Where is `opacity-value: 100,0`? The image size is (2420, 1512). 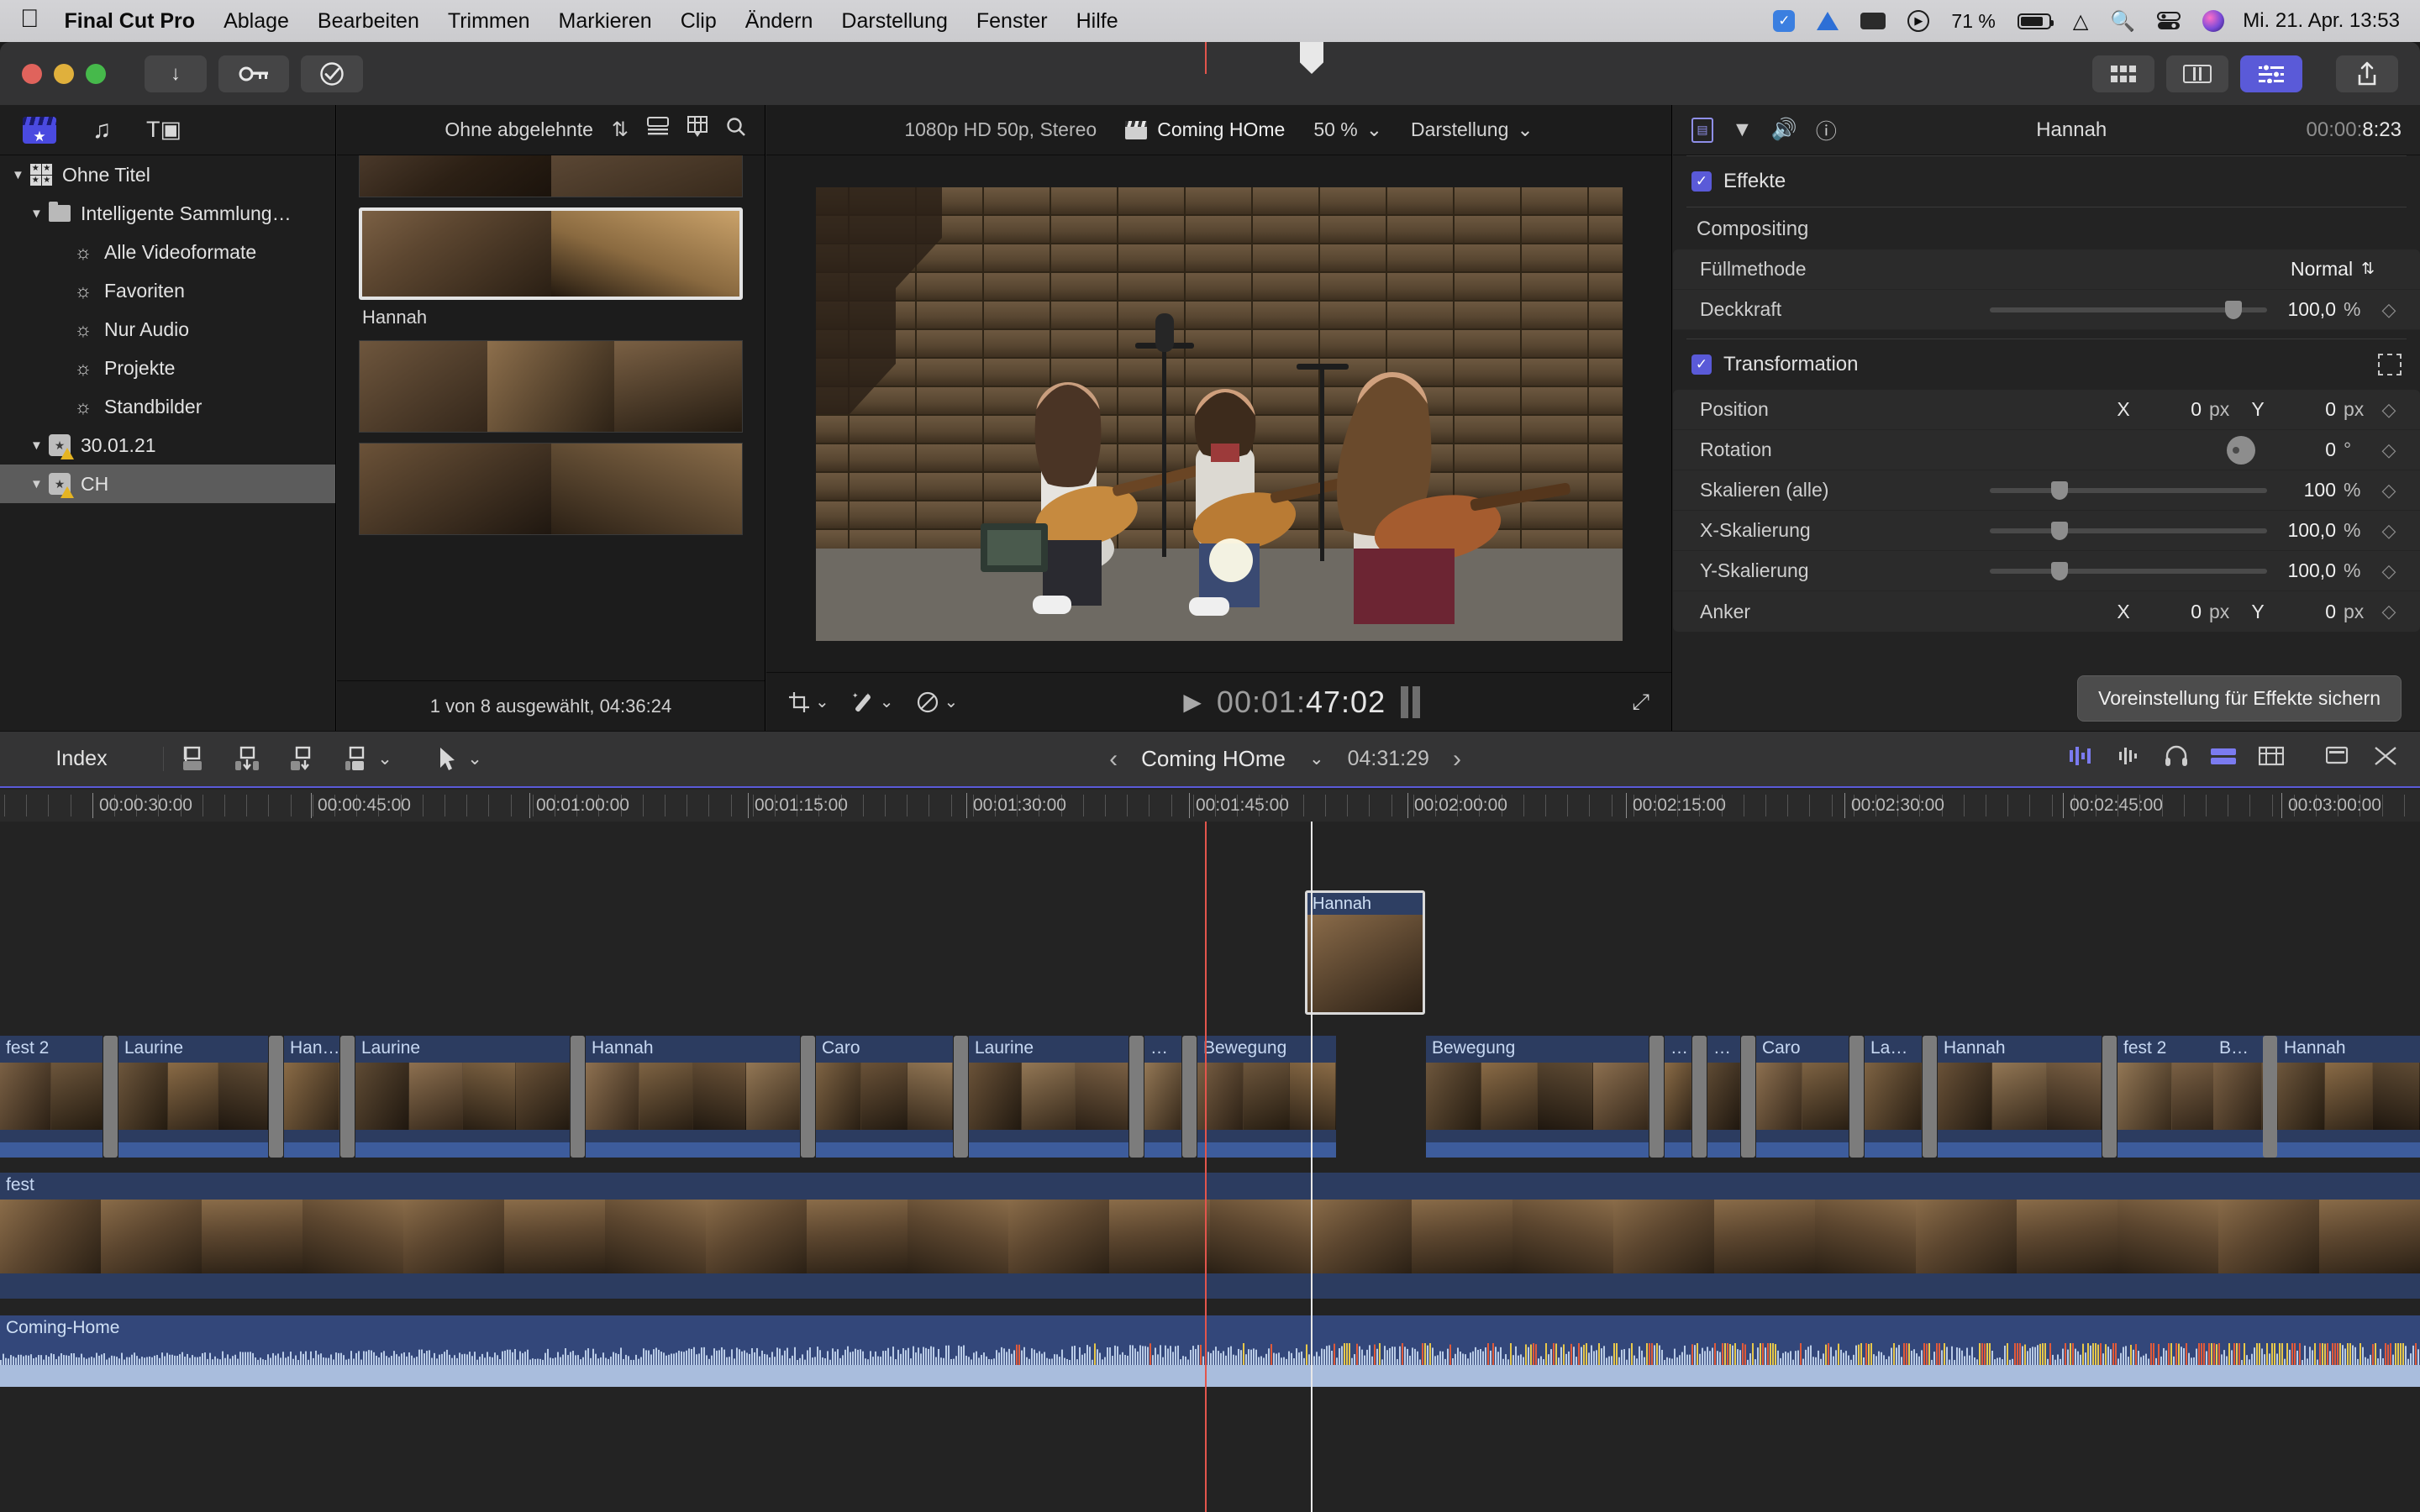
opacity-value: 100,0 is located at coordinates (2305, 309).